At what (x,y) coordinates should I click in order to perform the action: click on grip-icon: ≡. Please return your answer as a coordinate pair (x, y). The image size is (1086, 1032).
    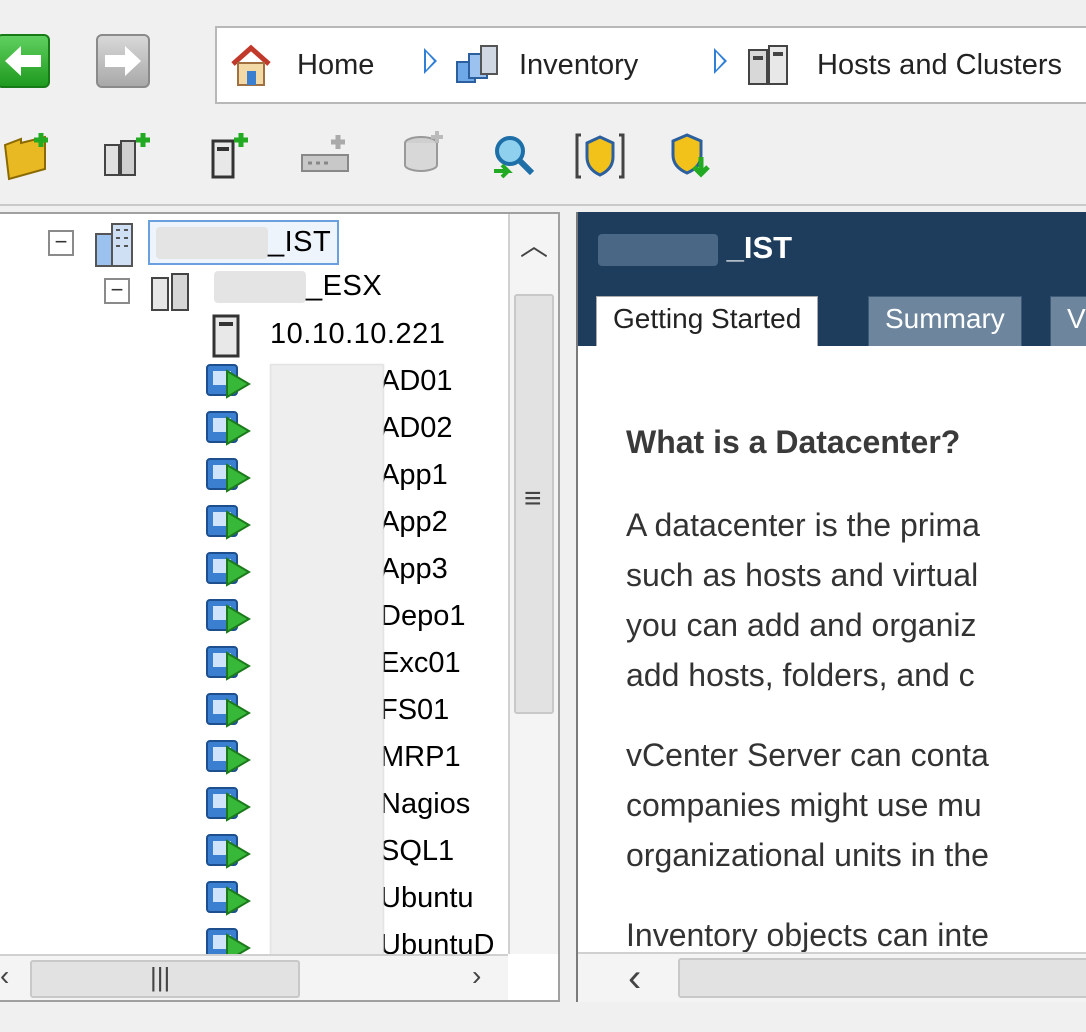
    Looking at the image, I should click on (533, 498).